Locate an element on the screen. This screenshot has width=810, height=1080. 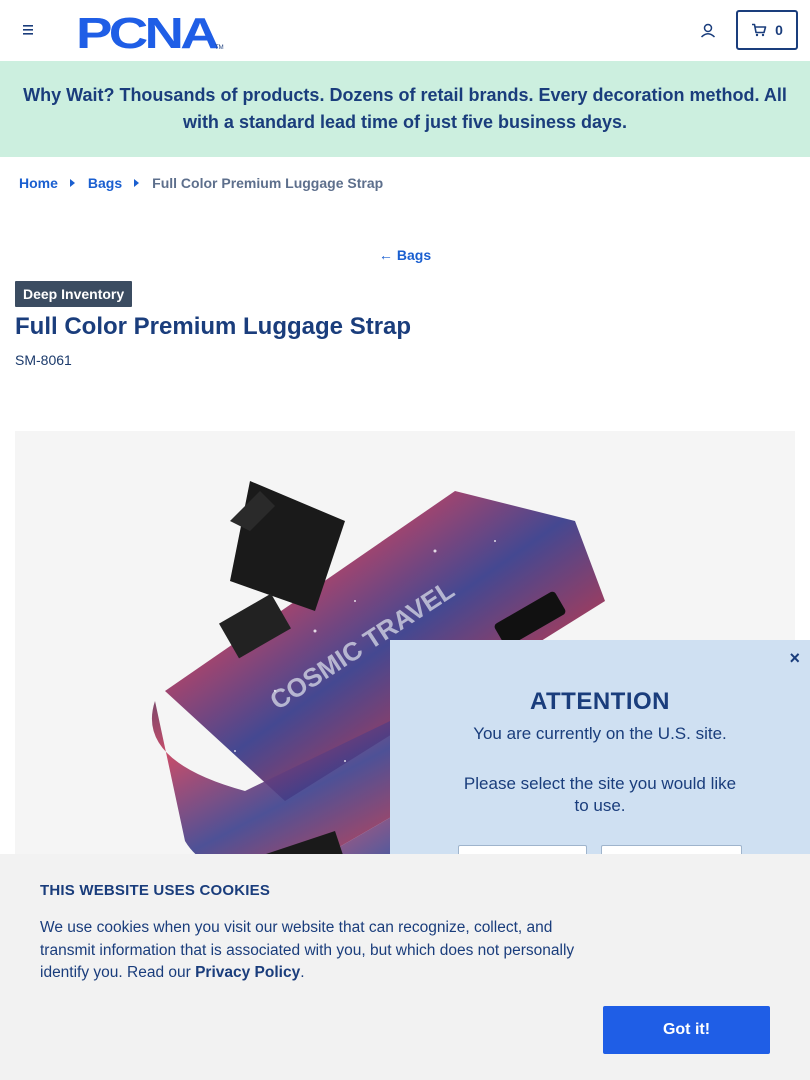
product-title: Full Color Premium Luggage Strap is located at coordinates (213, 326).